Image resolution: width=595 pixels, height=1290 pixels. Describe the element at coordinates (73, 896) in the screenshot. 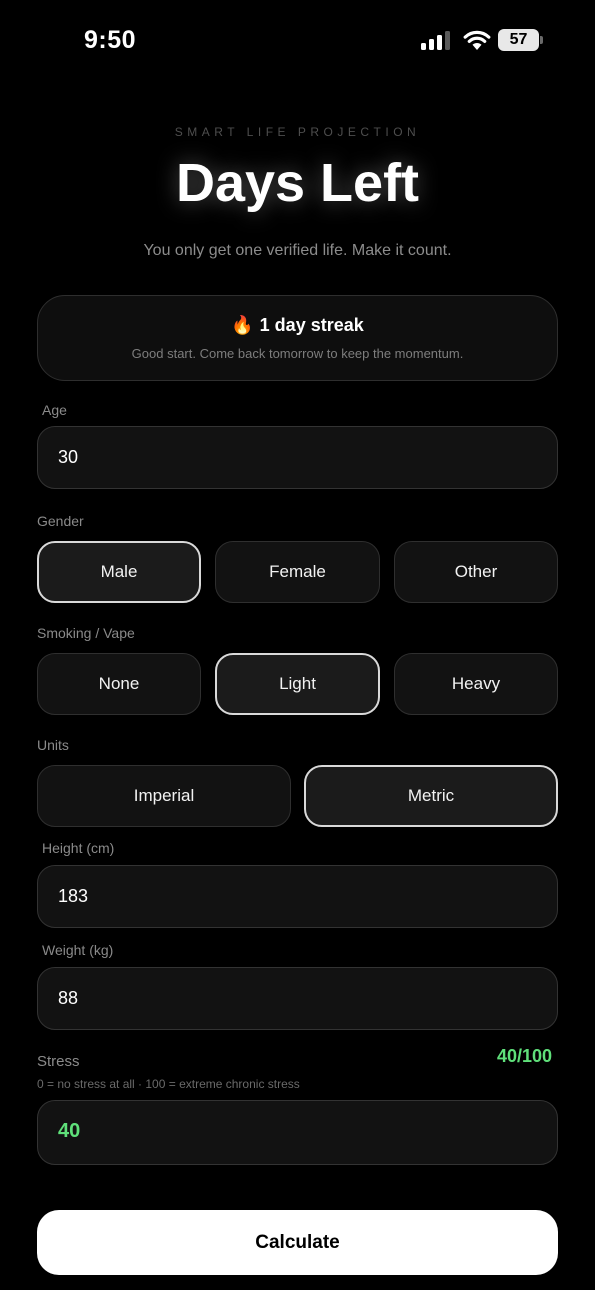

I see `height-value: 183` at that location.